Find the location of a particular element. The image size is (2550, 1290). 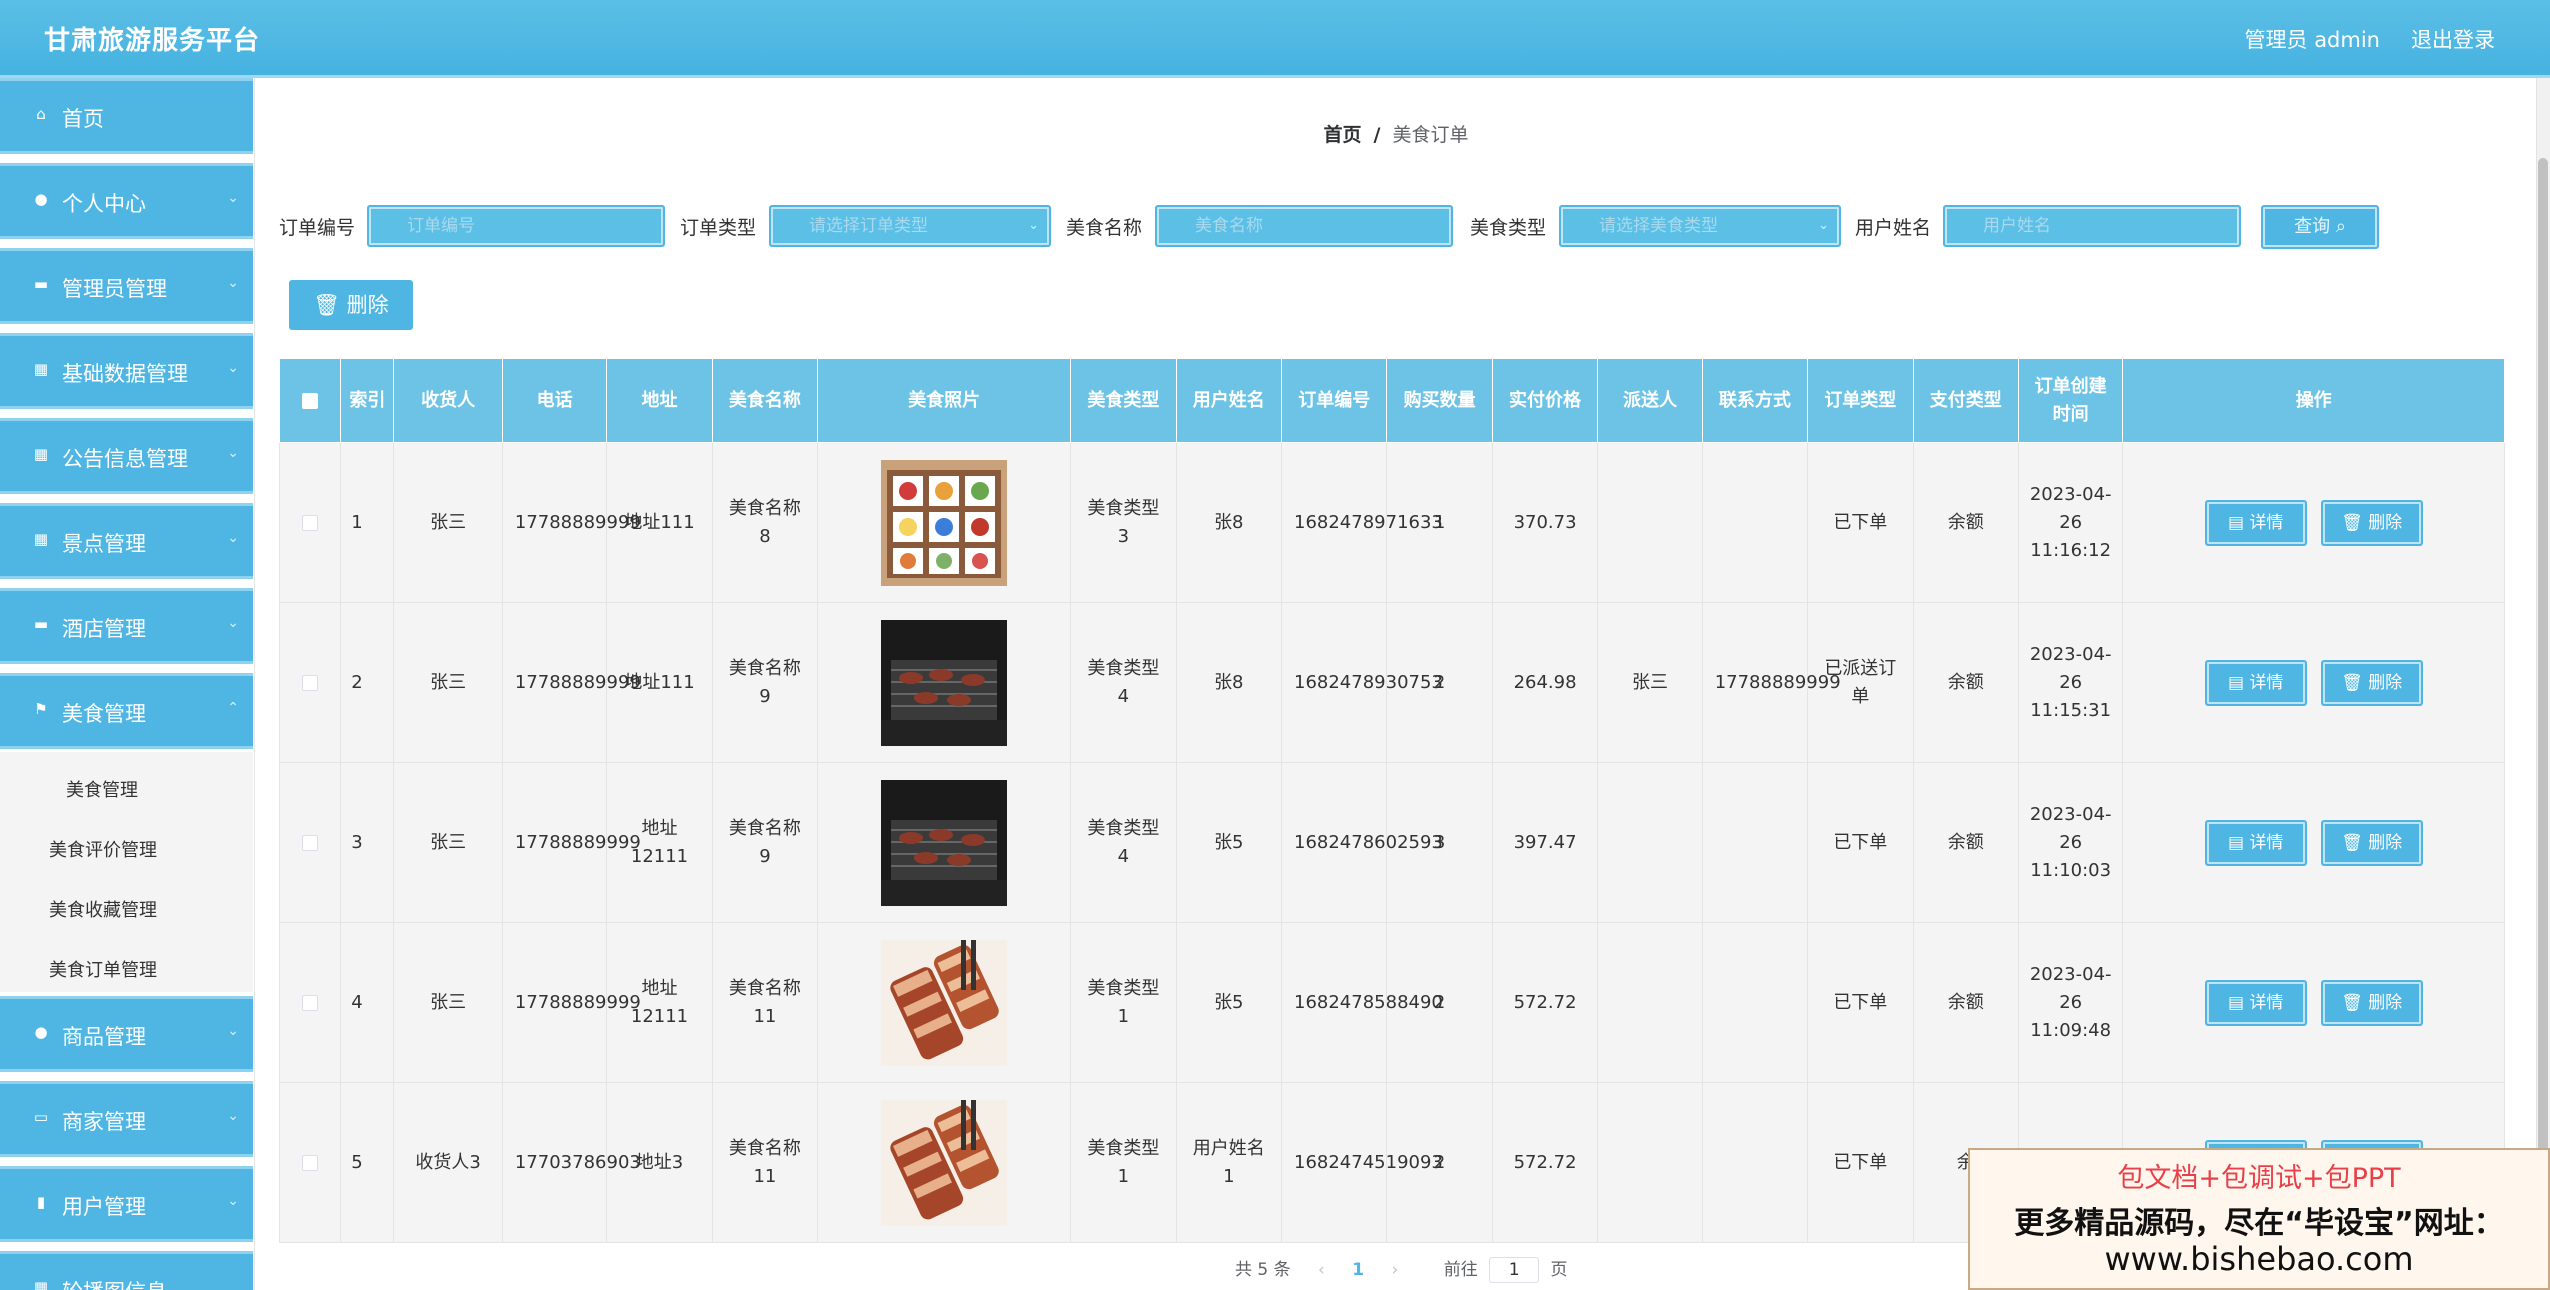

current-user: 管理员 admin is located at coordinates (2312, 40).